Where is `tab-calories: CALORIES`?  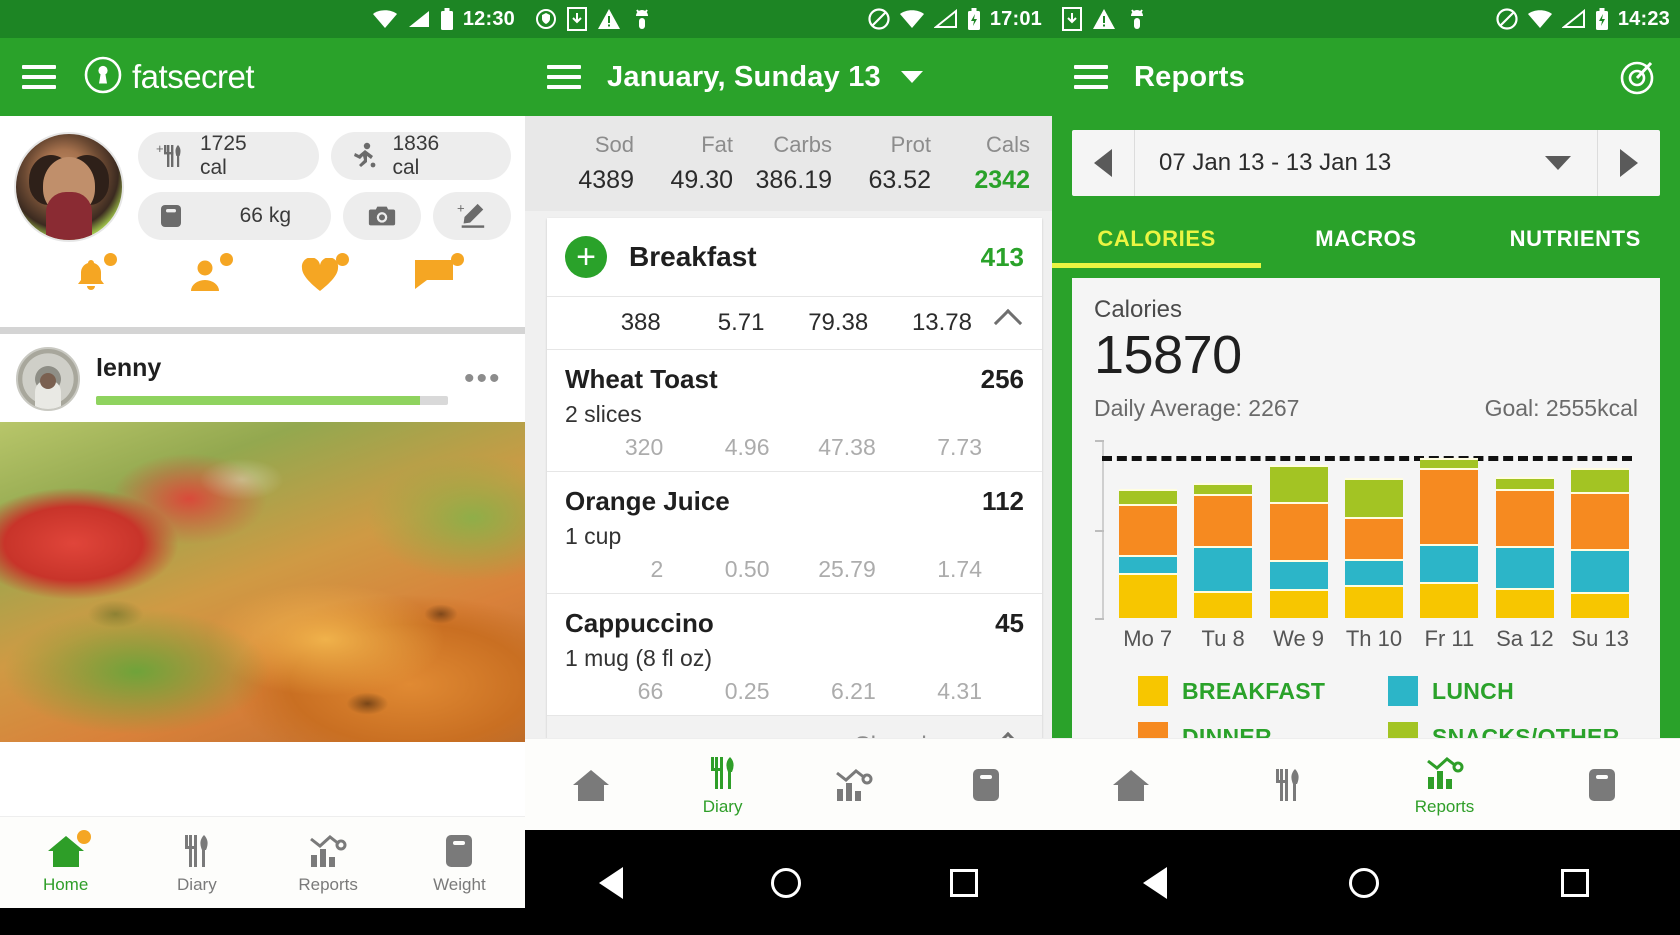
tab-calories: CALORIES is located at coordinates (1157, 240).